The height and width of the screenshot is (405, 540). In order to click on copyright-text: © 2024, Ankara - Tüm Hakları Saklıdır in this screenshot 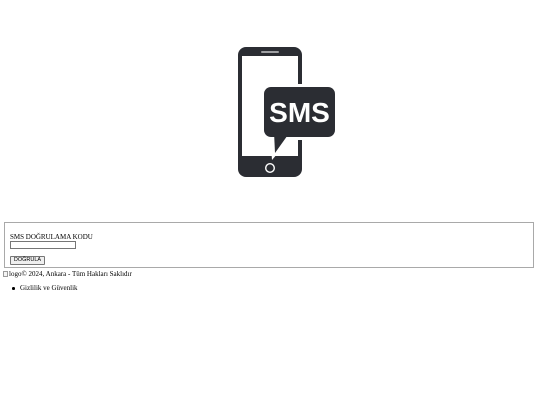, I will do `click(76, 274)`.